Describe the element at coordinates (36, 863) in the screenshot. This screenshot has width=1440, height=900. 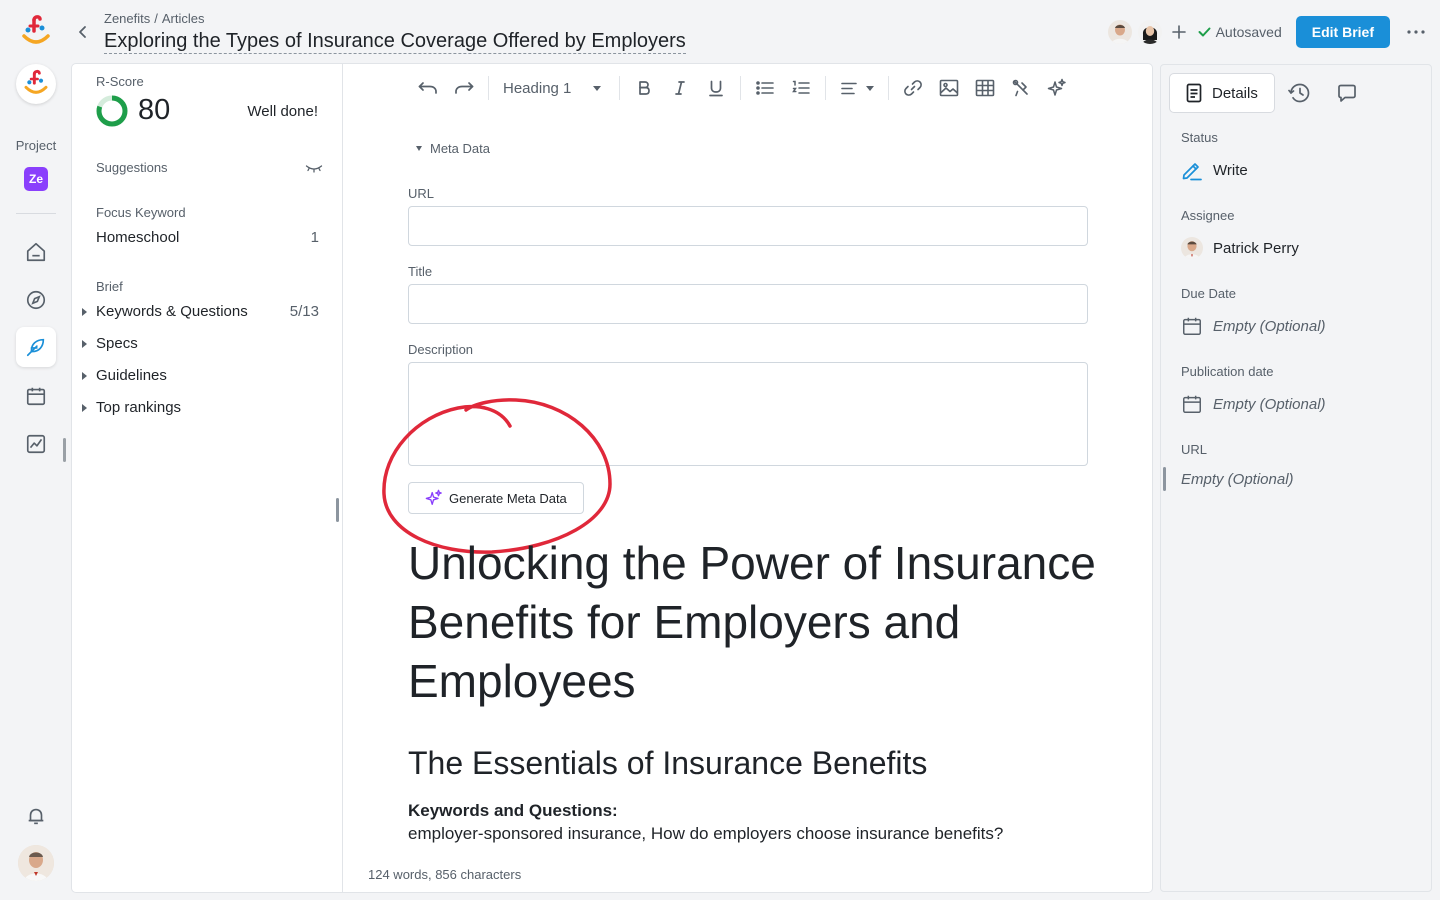
I see `user-avatar` at that location.